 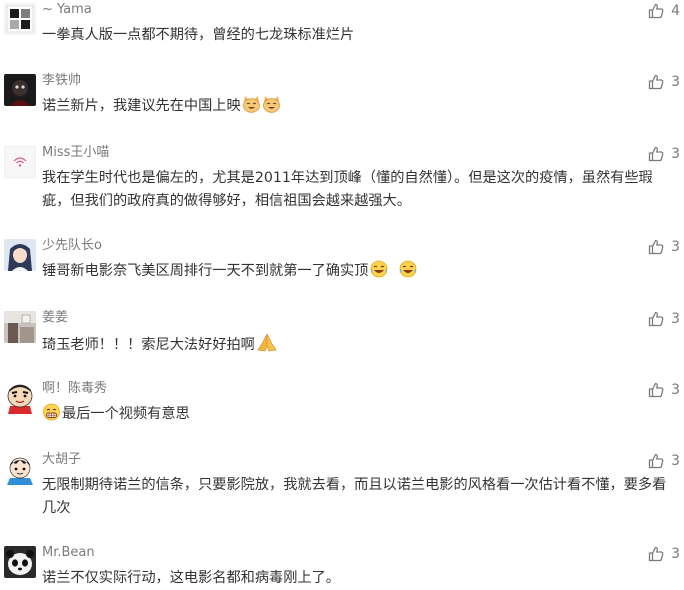 What do you see at coordinates (61, 460) in the screenshot?
I see `username: 大胡子` at bounding box center [61, 460].